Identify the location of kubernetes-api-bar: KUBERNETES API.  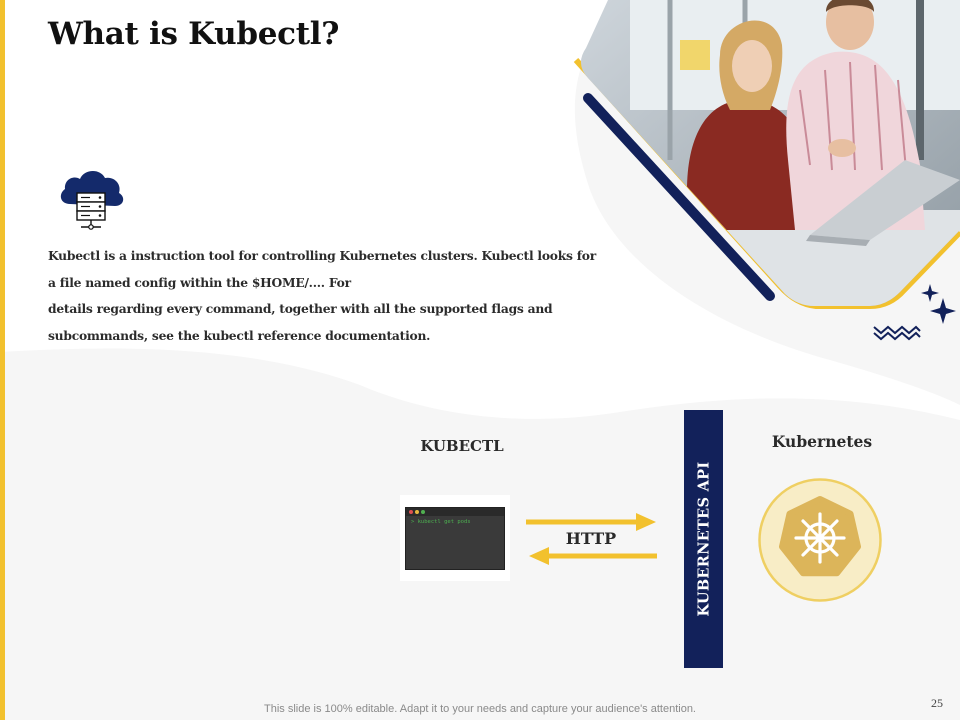
(703, 539).